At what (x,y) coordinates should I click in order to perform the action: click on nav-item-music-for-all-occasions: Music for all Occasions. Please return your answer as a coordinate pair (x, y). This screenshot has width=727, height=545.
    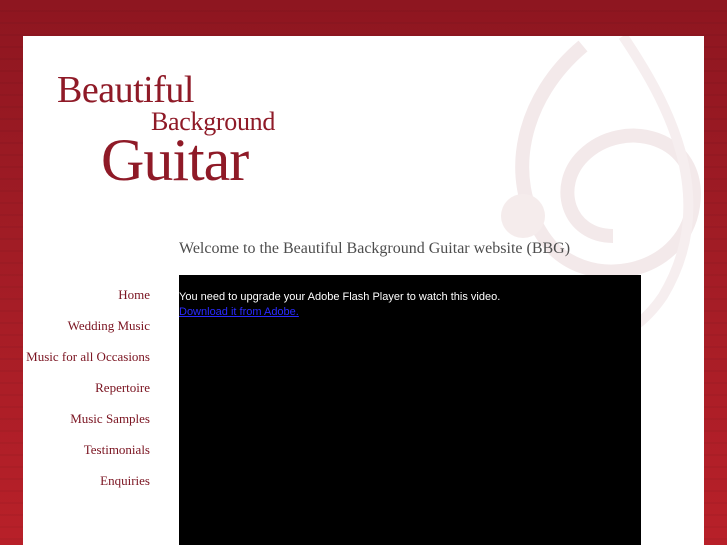
    Looking at the image, I should click on (86, 357).